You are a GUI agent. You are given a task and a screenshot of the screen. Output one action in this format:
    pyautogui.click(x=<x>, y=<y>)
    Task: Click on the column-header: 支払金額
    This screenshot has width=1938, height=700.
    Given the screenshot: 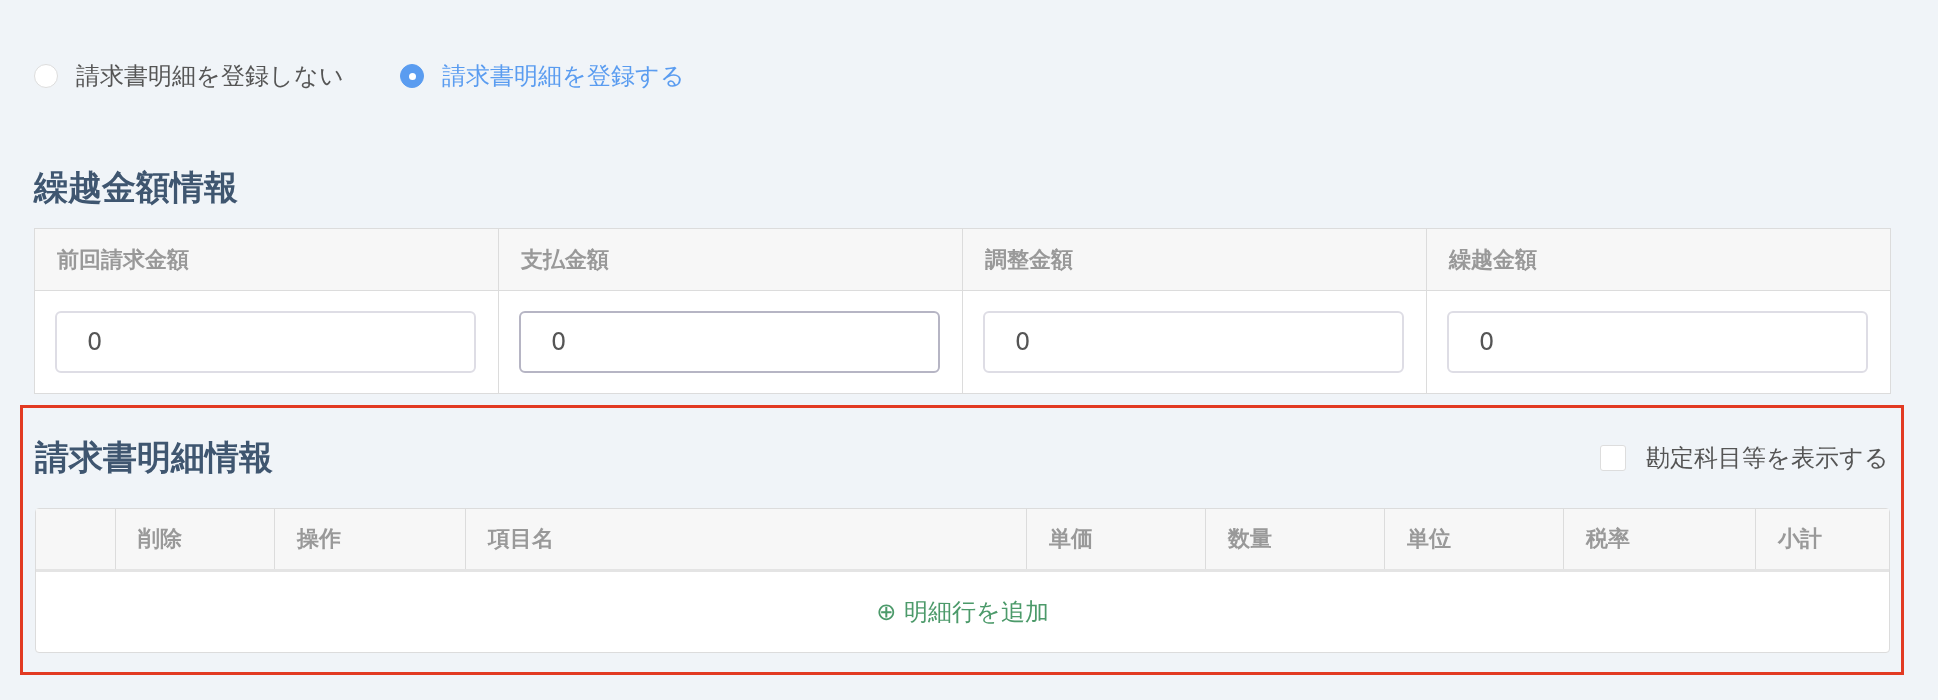 What is the action you would take?
    pyautogui.click(x=730, y=260)
    